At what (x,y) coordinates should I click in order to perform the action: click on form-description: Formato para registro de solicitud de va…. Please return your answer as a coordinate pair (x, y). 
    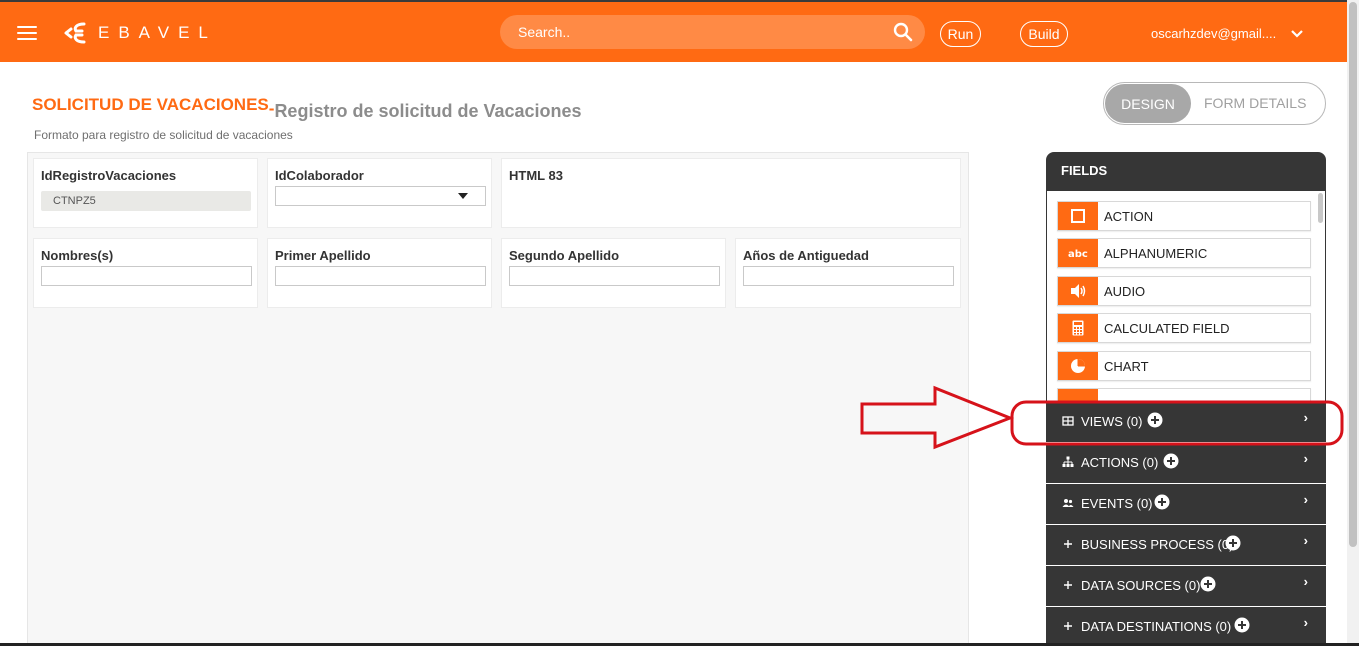
    Looking at the image, I should click on (163, 135).